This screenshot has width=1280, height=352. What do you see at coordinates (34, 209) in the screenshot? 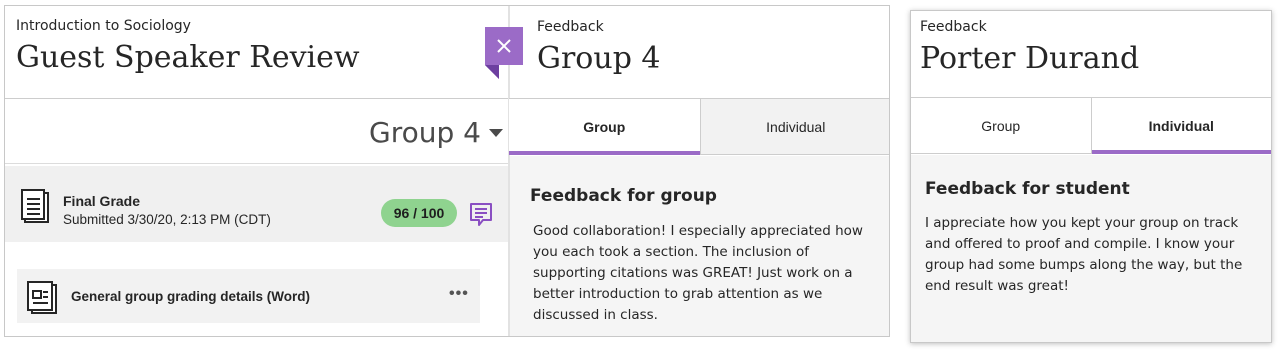
I see `document-icon` at bounding box center [34, 209].